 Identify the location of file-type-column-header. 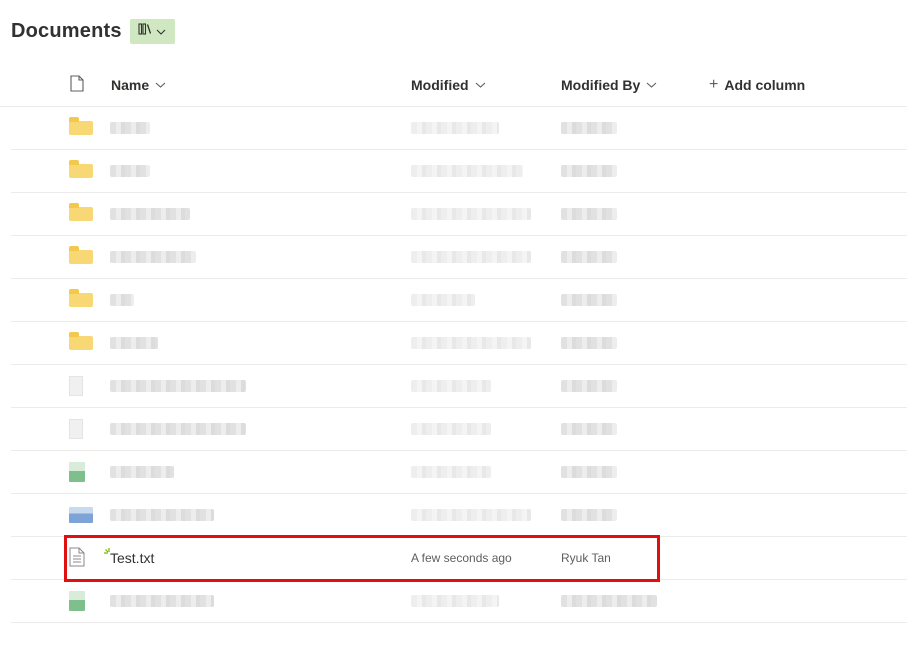
(77, 85).